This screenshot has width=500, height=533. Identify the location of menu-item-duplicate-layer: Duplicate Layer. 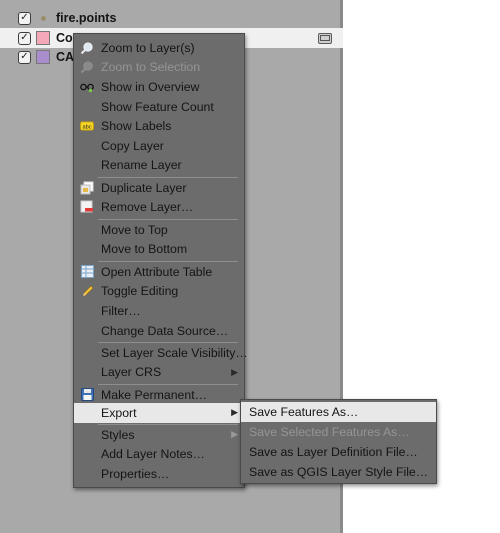
(159, 188).